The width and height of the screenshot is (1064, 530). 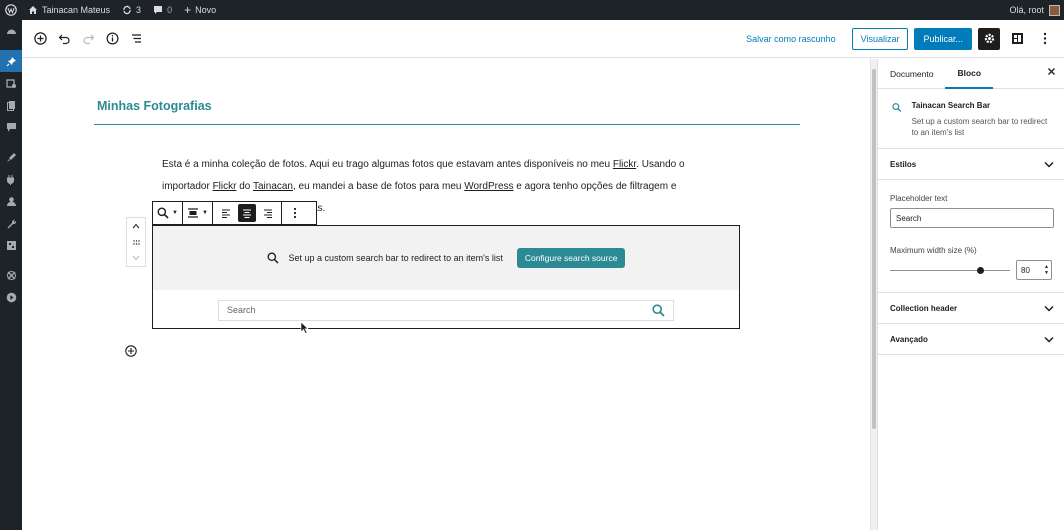 I want to click on preview-button: Visualizar, so click(x=880, y=38).